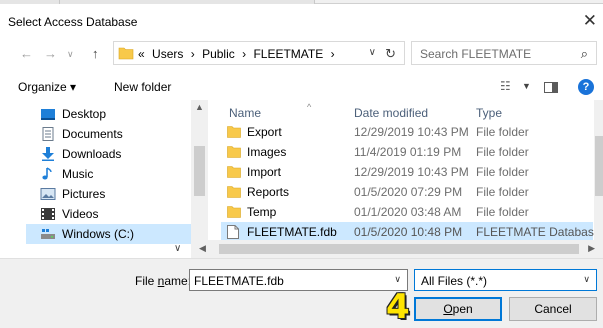  Describe the element at coordinates (48, 134) in the screenshot. I see `documents-icon` at that location.